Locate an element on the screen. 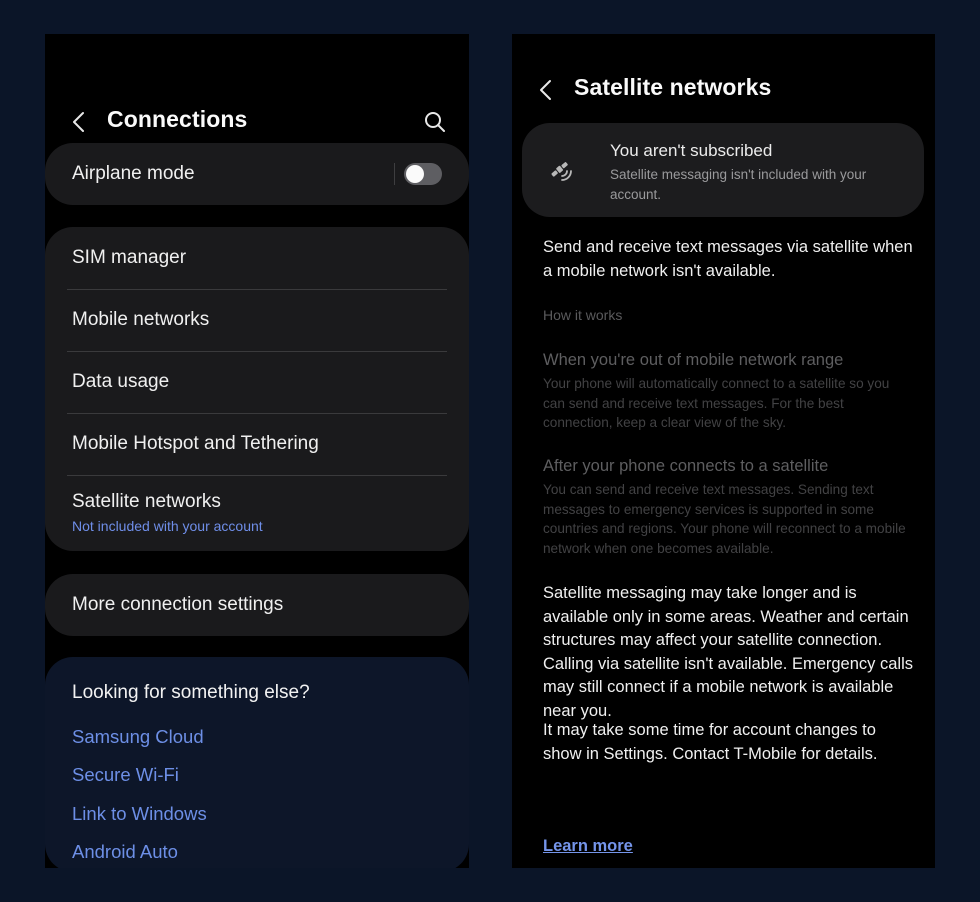 Image resolution: width=980 pixels, height=902 pixels. link-to-windows-link: Link to Windows is located at coordinates (139, 814).